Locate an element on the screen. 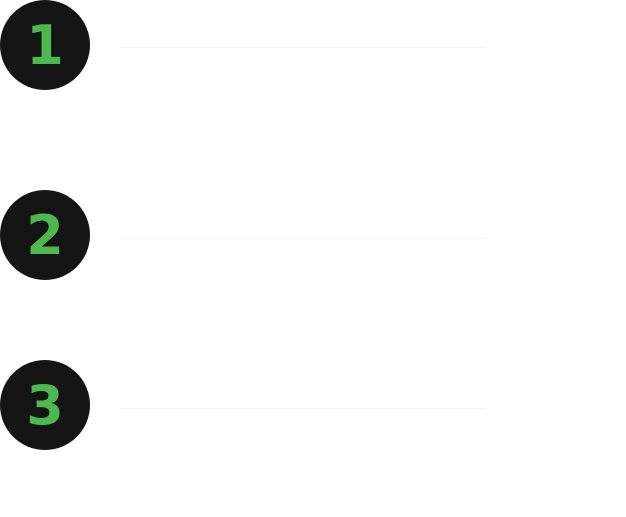 The width and height of the screenshot is (626, 517). step-number-badge: 1 is located at coordinates (45, 45).